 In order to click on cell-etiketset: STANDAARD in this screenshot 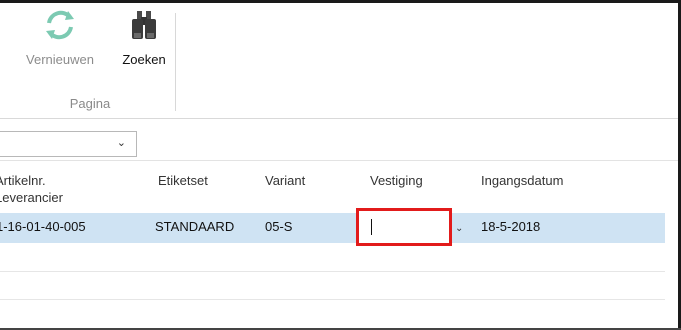, I will do `click(195, 226)`.